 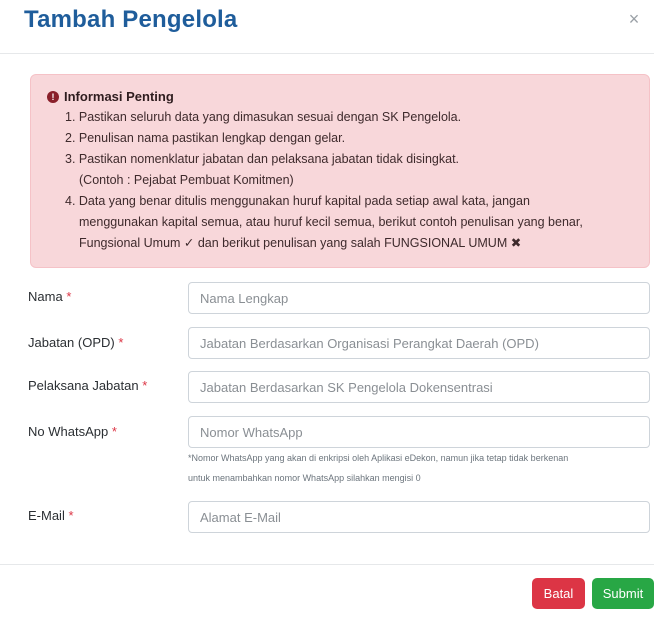 What do you see at coordinates (46, 515) in the screenshot?
I see `email-label-text: E-Mail` at bounding box center [46, 515].